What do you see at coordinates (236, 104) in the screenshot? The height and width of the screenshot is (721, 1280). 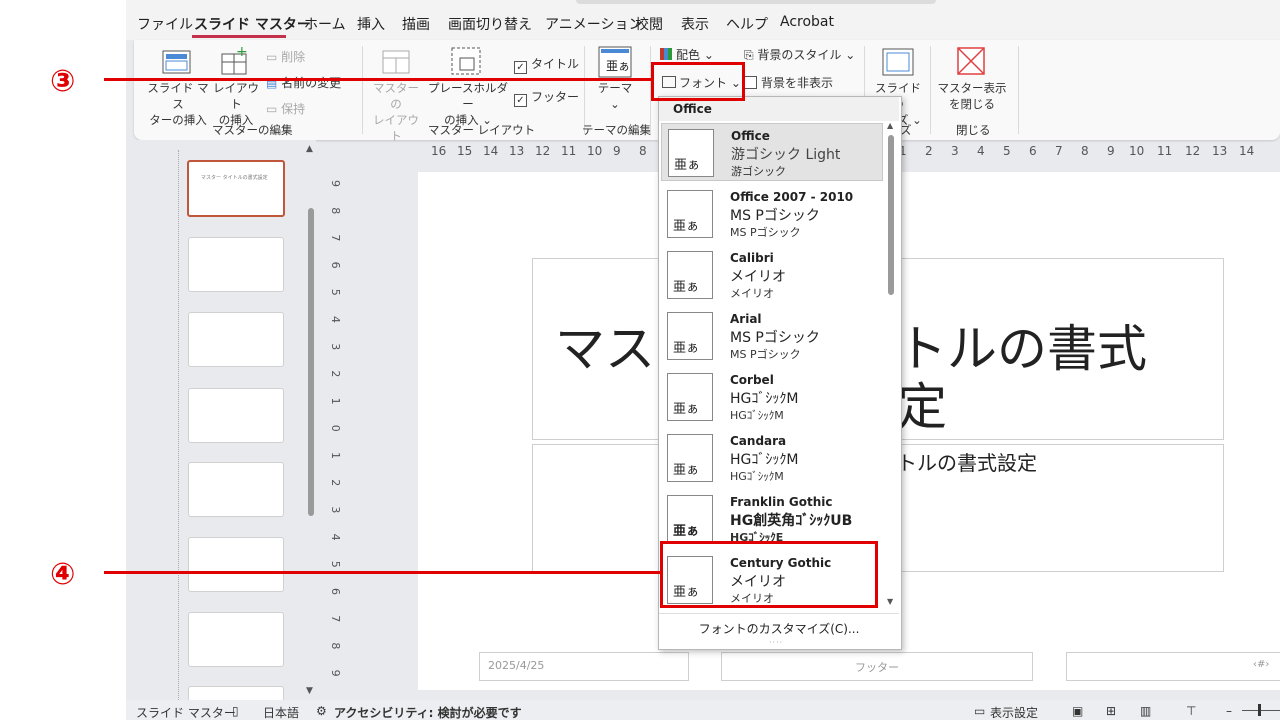 I see `insert-layout-button: レイアウト の挿入` at bounding box center [236, 104].